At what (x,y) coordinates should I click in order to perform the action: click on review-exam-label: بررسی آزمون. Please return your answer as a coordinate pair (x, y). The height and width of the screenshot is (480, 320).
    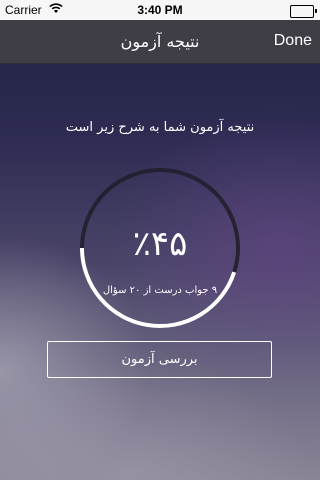
    Looking at the image, I should click on (159, 359).